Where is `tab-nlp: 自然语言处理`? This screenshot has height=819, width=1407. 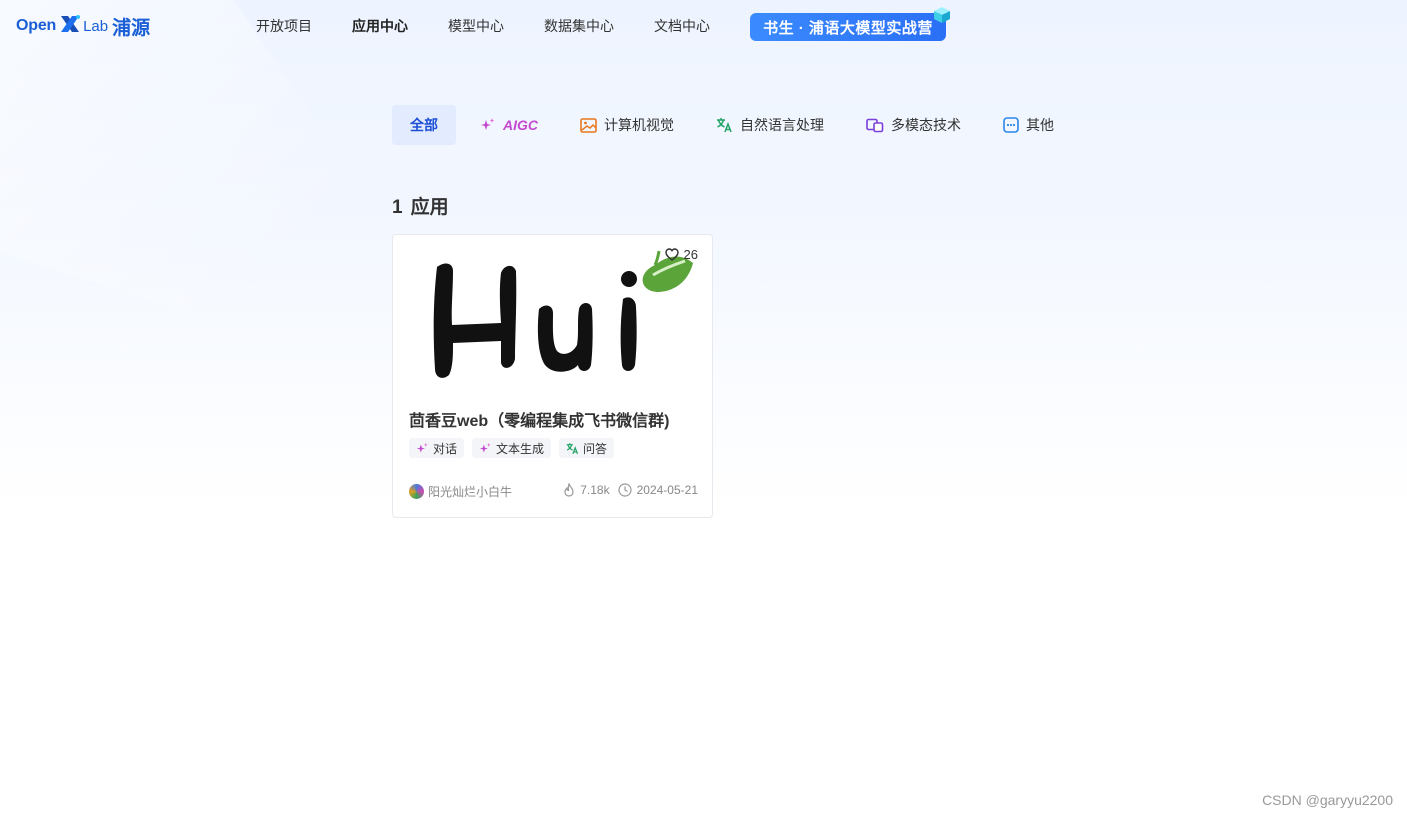 tab-nlp: 自然语言处理 is located at coordinates (770, 125).